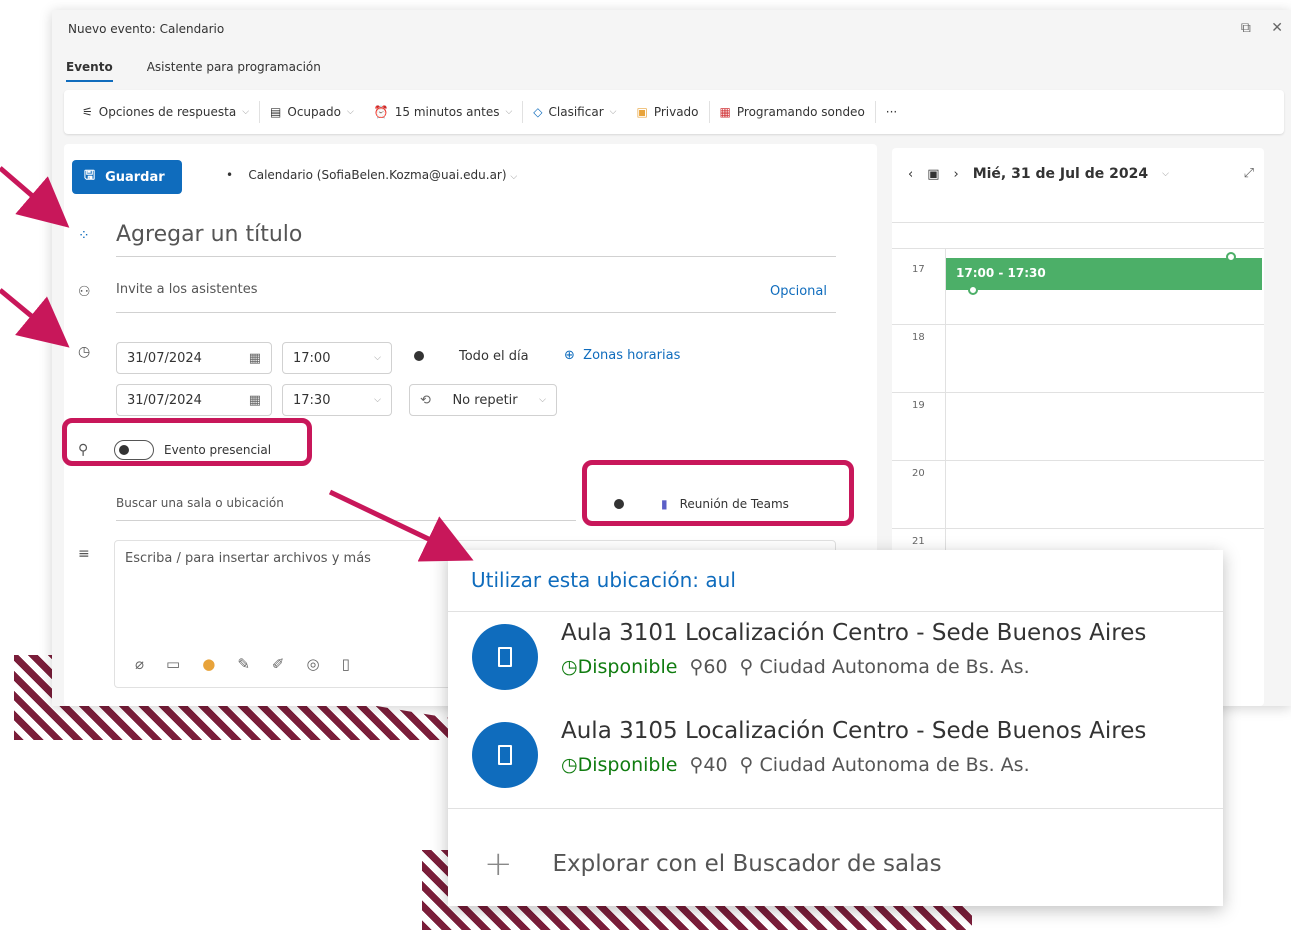 Image resolution: width=1291 pixels, height=930 pixels. What do you see at coordinates (894, 765) in the screenshot?
I see `room-location-label: Ciudad Autonoma de Bs. As.` at bounding box center [894, 765].